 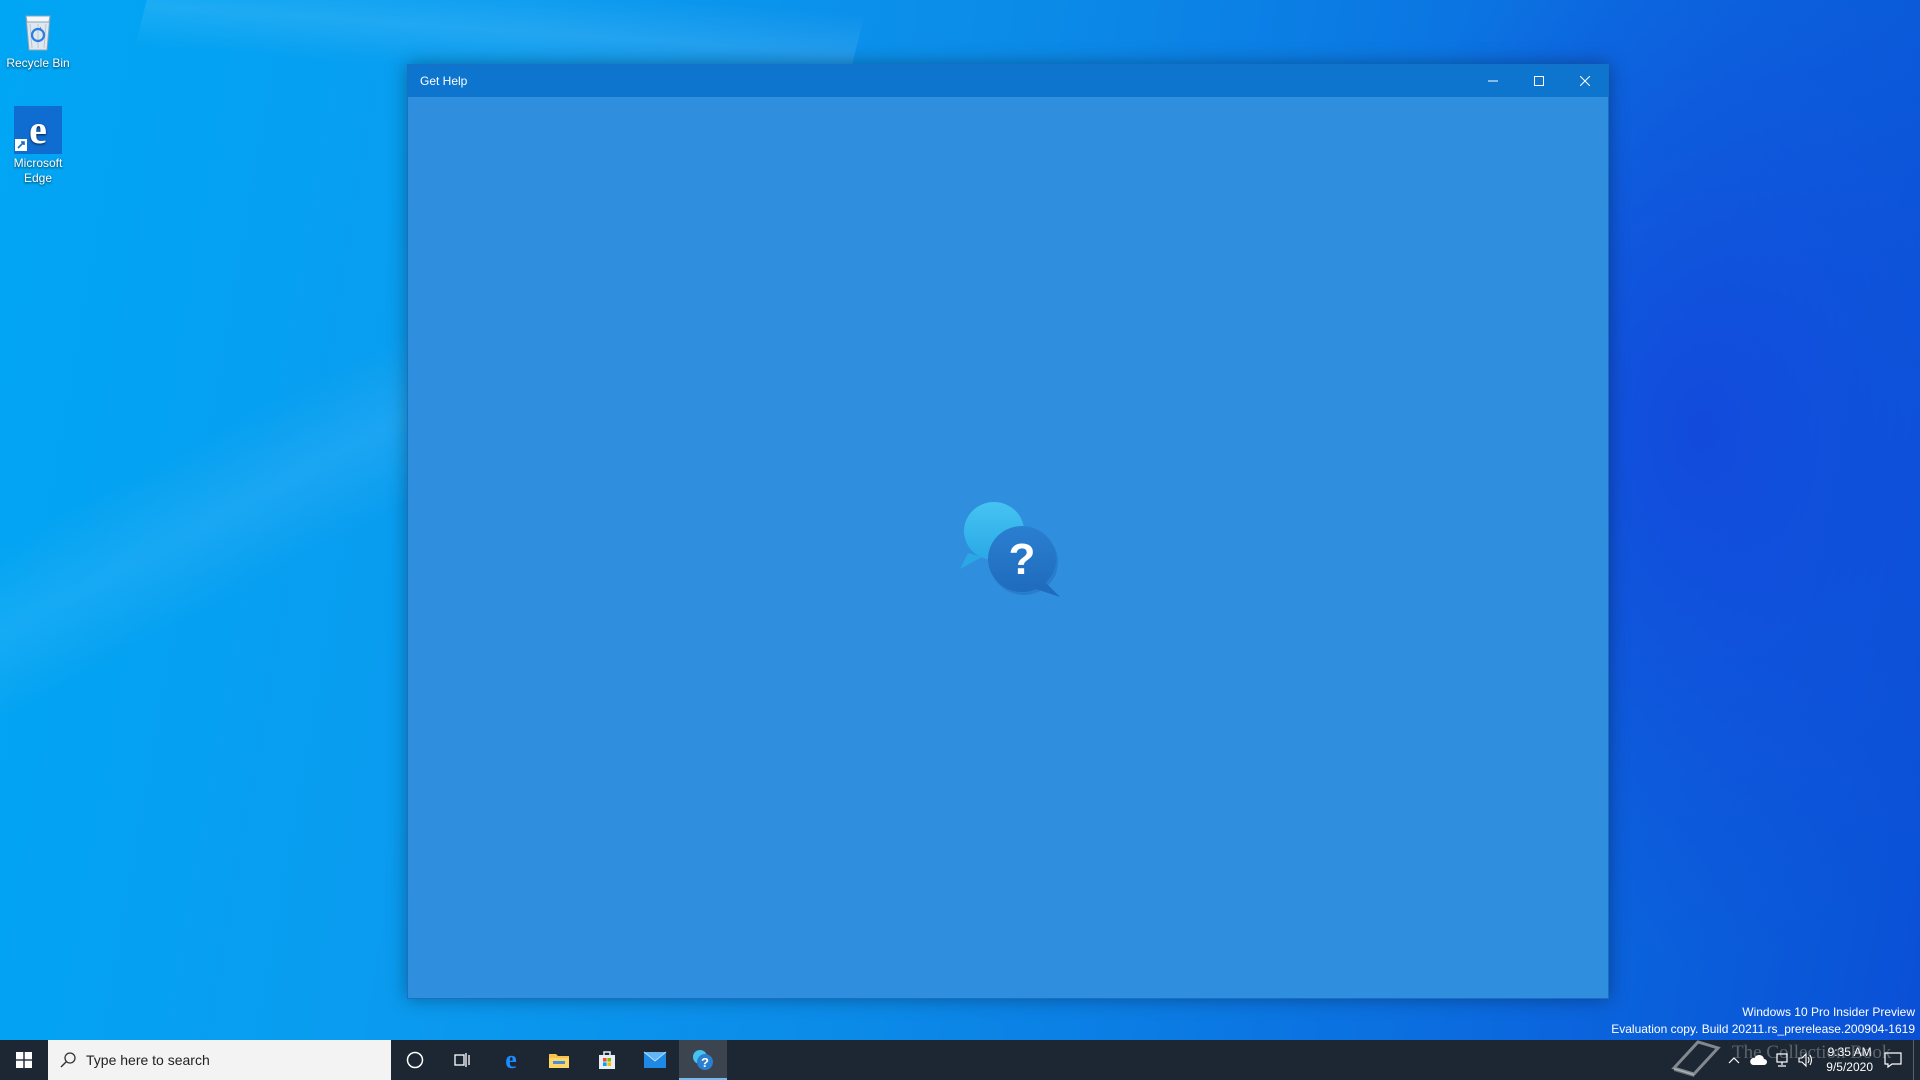 I want to click on taskbar: Type here to search e ? 9:35 AM 9/5/2020, so click(x=960, y=1060).